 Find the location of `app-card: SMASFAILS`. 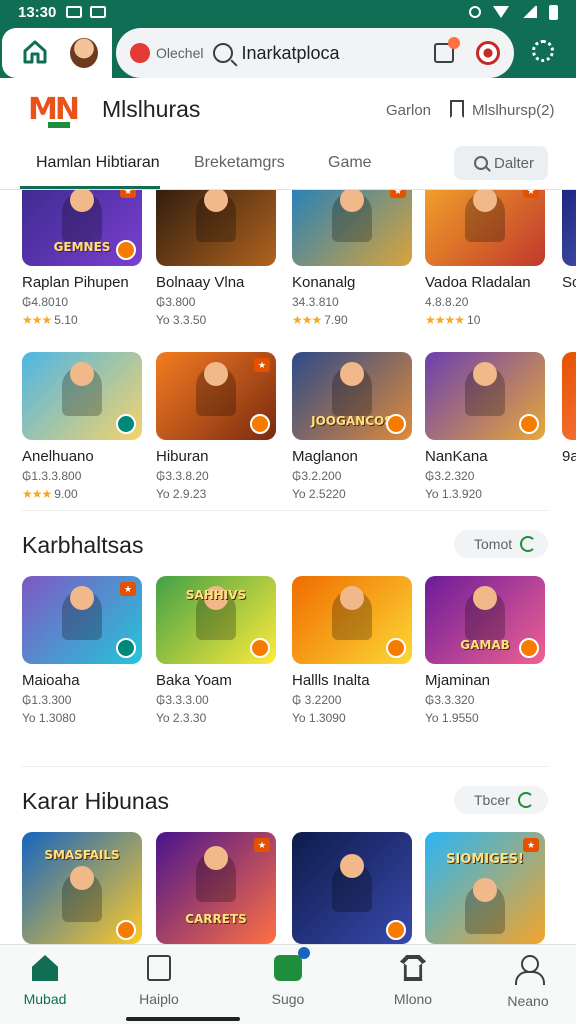

app-card: SMASFAILS is located at coordinates (82, 888).